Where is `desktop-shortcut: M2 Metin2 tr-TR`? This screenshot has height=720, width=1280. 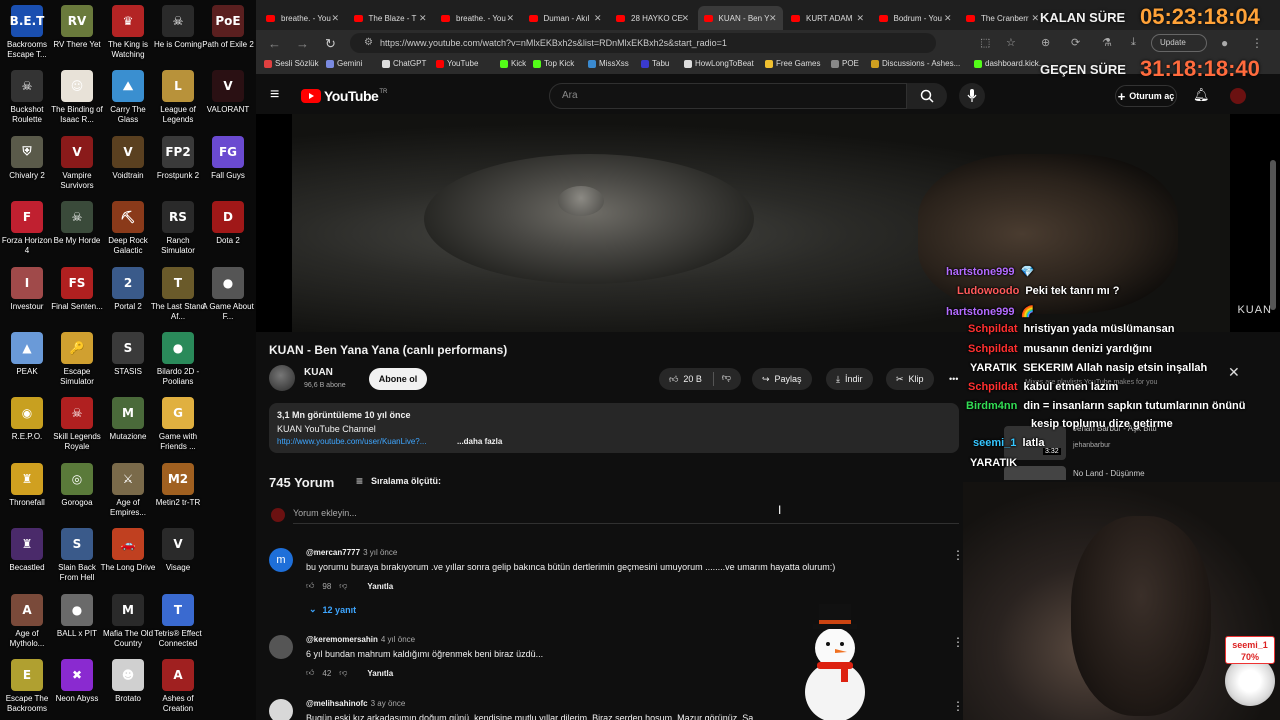
desktop-shortcut: M2 Metin2 tr-TR is located at coordinates (178, 485).